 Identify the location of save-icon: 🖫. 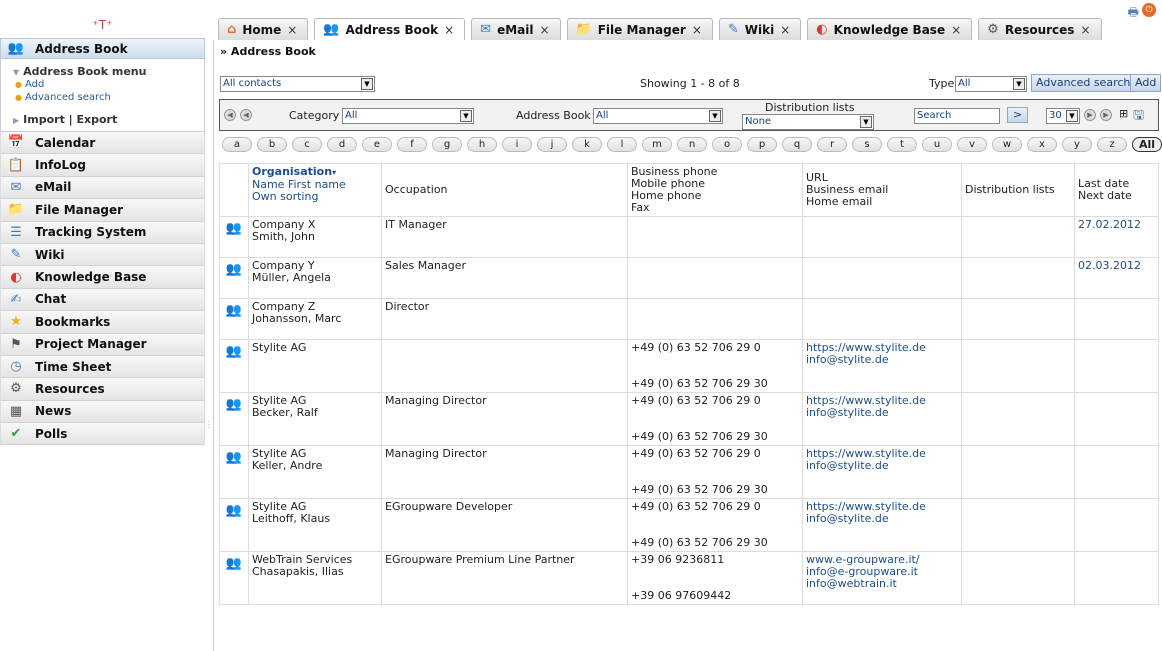
(1138, 117).